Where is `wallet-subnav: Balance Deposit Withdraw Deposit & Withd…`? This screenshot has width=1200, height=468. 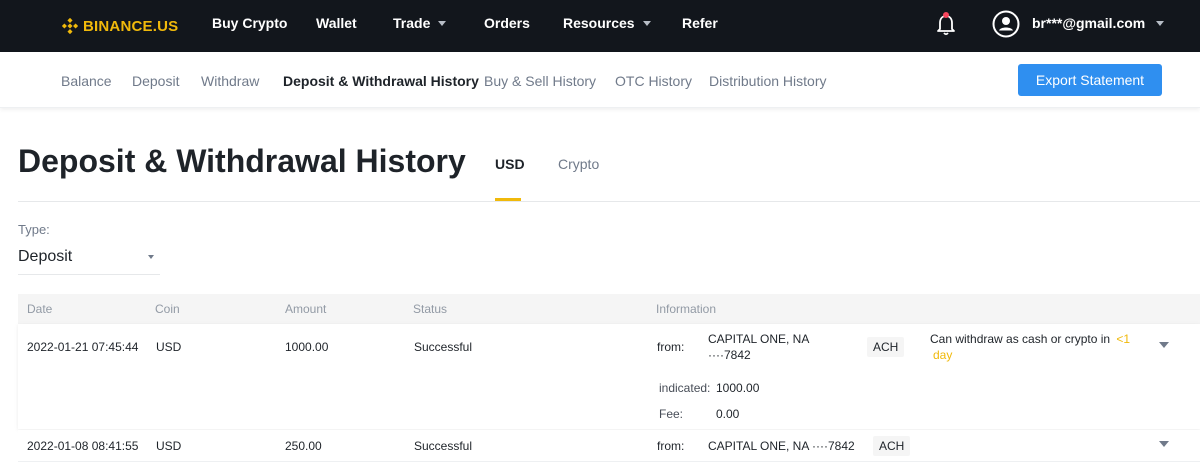
wallet-subnav: Balance Deposit Withdraw Deposit & Withd… is located at coordinates (600, 80).